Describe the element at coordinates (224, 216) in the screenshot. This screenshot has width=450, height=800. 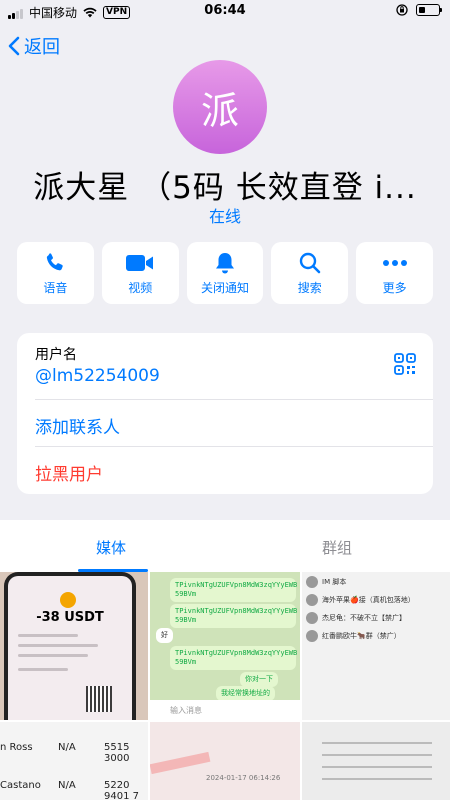
I see `online-status: 在线` at that location.